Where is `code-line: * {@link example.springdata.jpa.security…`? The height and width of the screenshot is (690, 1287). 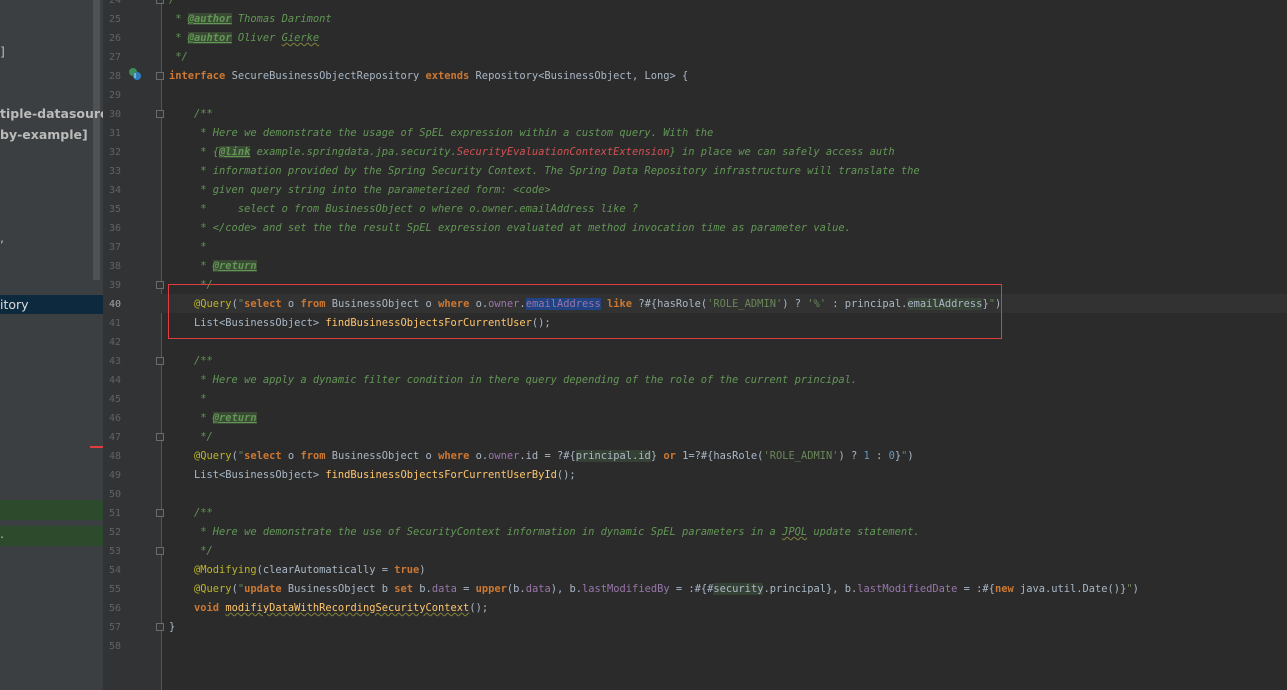
code-line: * {@link example.springdata.jpa.security… is located at coordinates (532, 152).